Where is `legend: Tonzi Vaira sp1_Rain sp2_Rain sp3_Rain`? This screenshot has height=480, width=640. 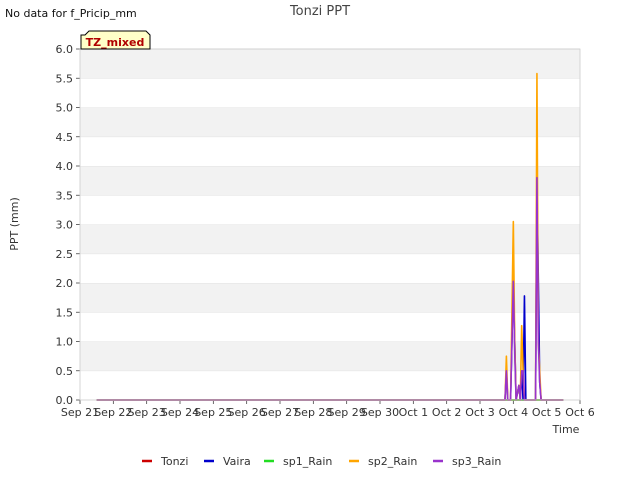
legend: Tonzi Vaira sp1_Rain sp2_Rain sp3_Rain is located at coordinates (321, 461).